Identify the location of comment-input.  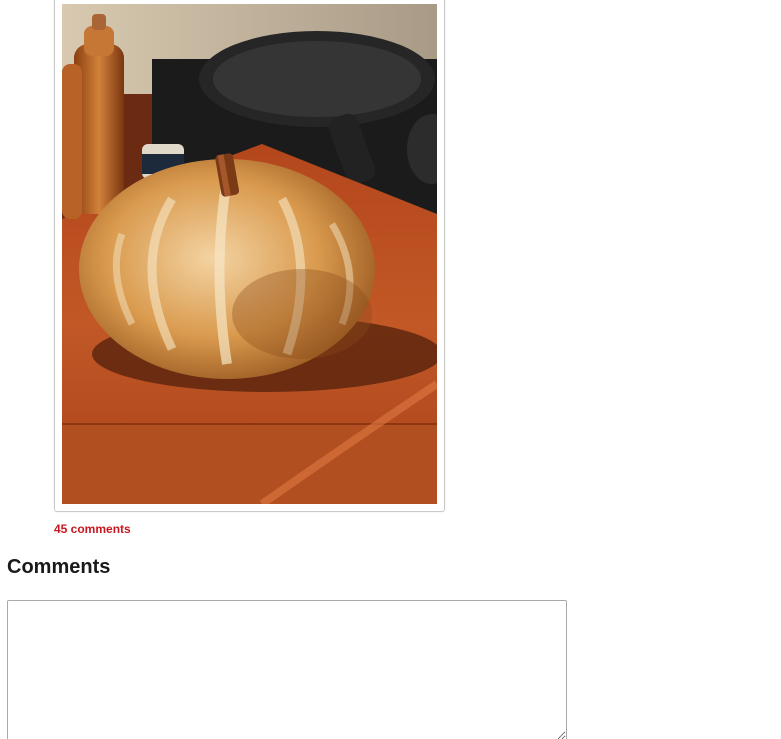
(287, 669).